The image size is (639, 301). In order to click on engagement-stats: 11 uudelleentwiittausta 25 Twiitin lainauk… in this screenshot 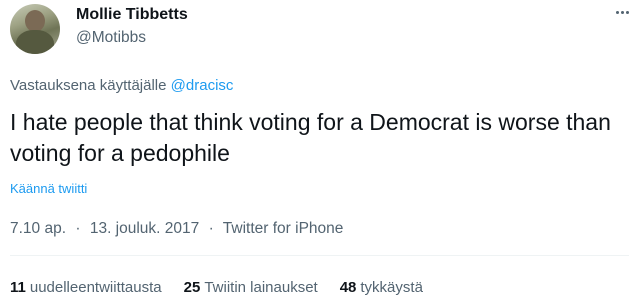, I will do `click(216, 287)`.